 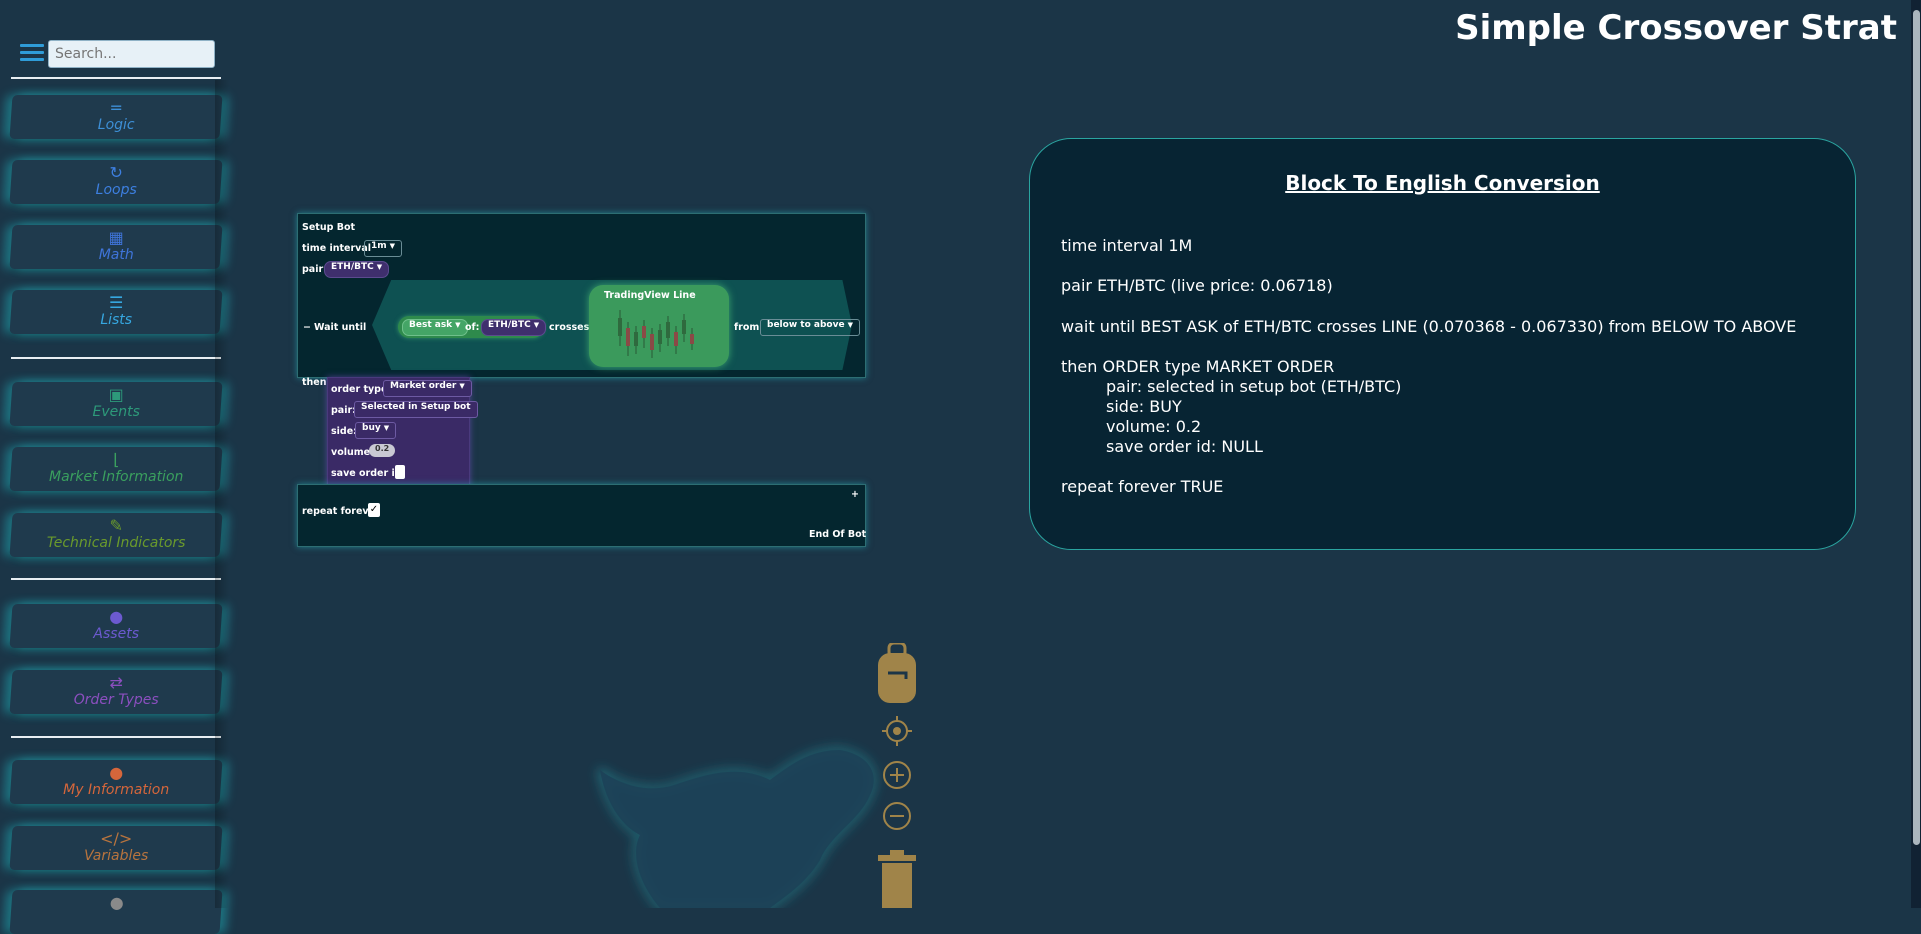 What do you see at coordinates (131, 54) in the screenshot?
I see `search-input` at bounding box center [131, 54].